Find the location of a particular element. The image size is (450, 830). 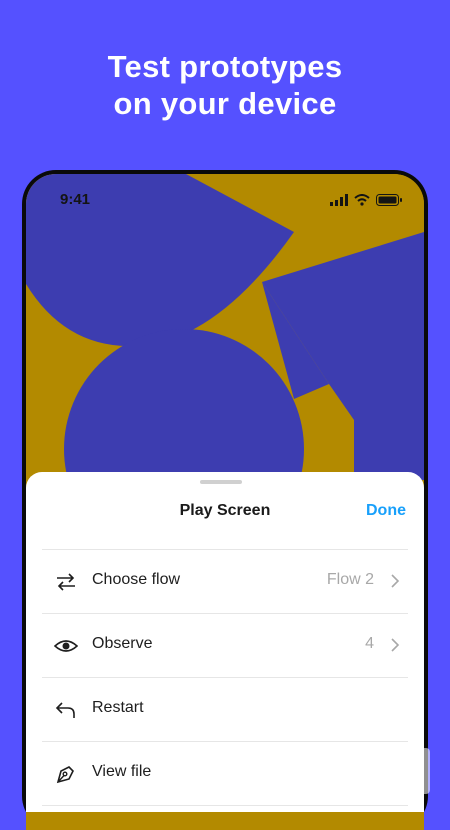

status-bar: 9:41 is located at coordinates (225, 199).